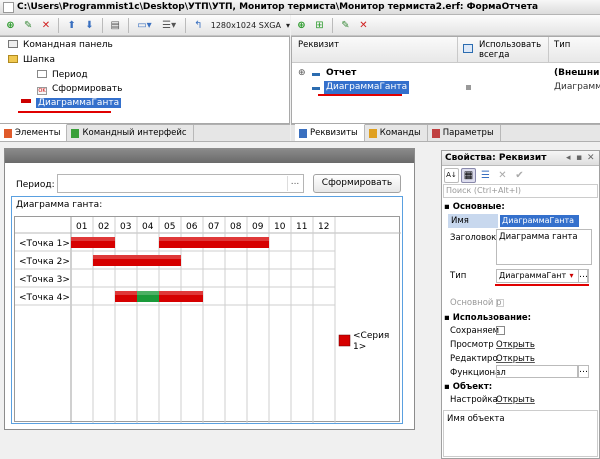  What do you see at coordinates (474, 400) in the screenshot?
I see `prop-settings-label: Настройка` at bounding box center [474, 400].